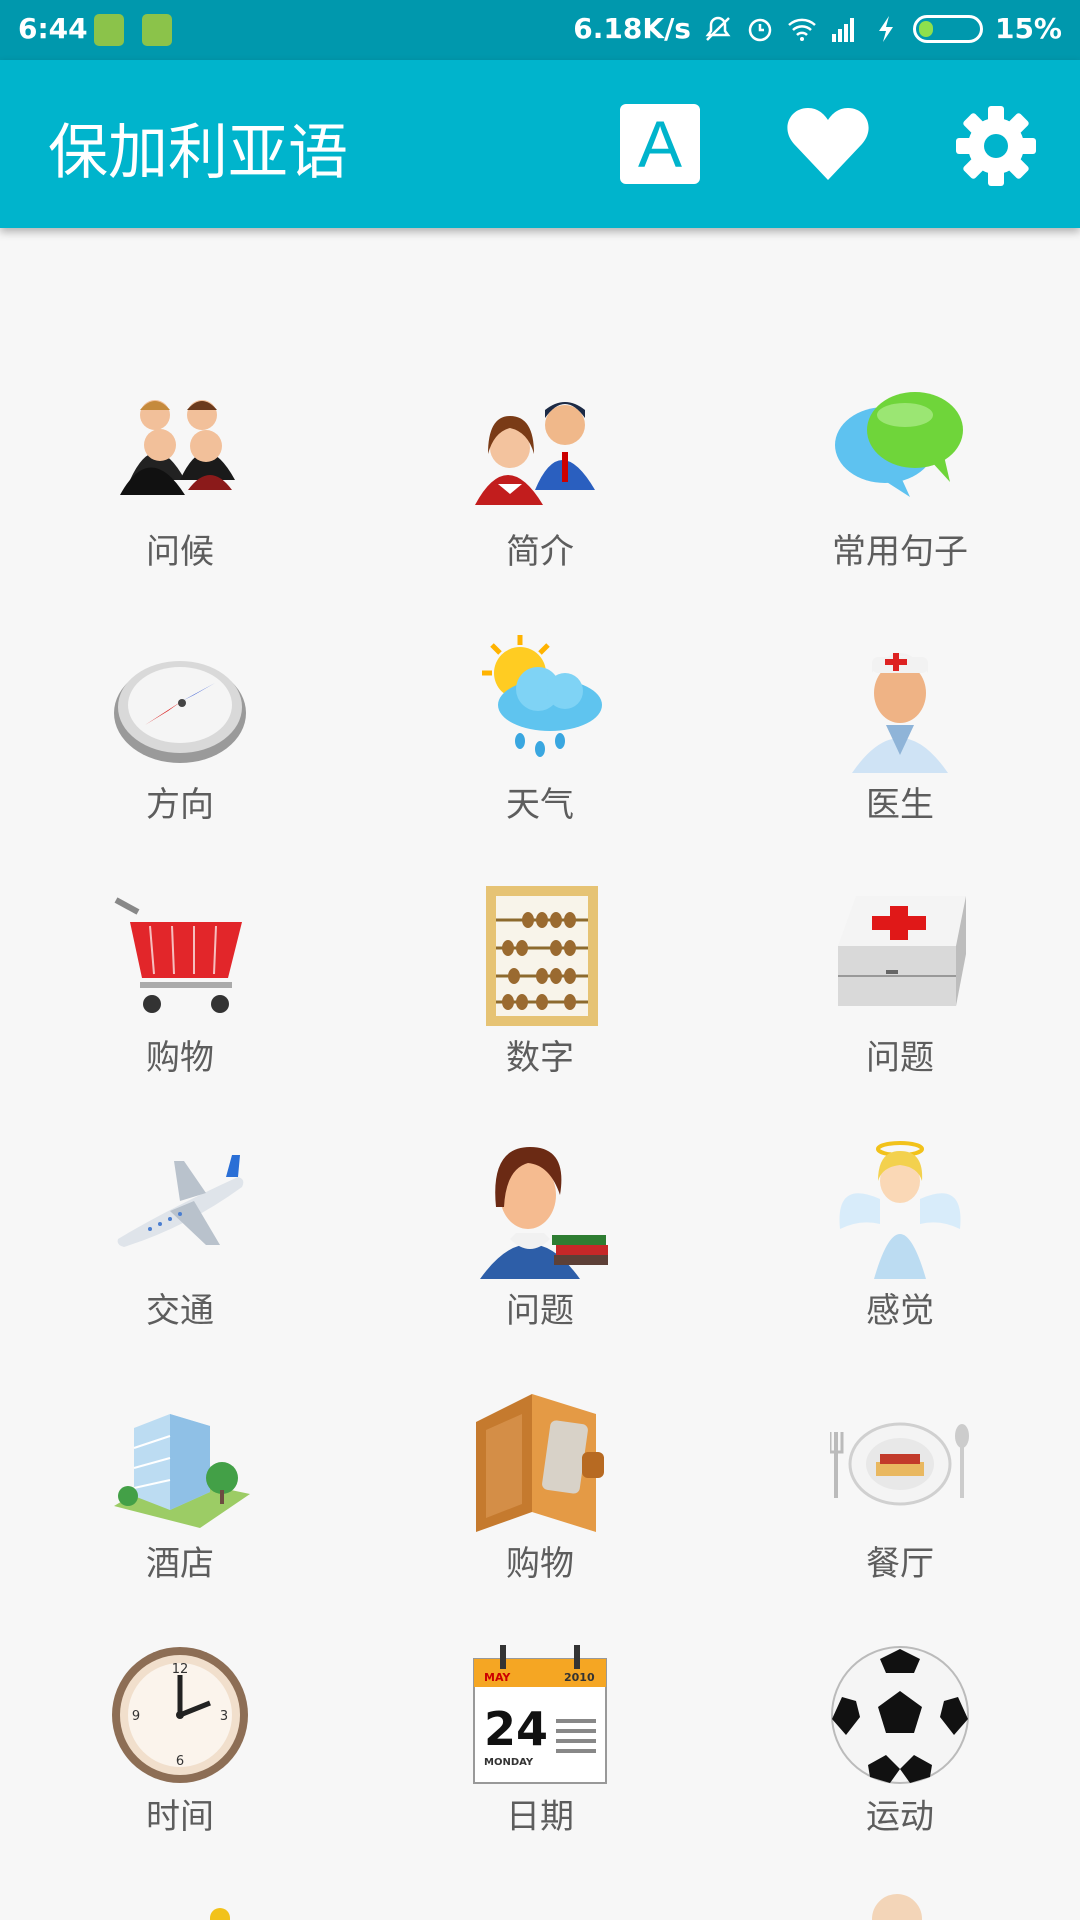 This screenshot has width=1080, height=1920. Describe the element at coordinates (540, 1058) in the screenshot. I see `category-label: 数字` at that location.